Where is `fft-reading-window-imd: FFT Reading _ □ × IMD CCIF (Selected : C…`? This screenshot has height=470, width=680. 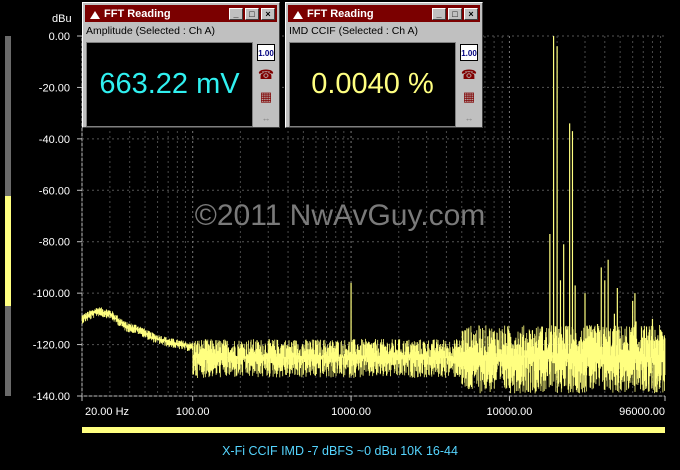 fft-reading-window-imd: FFT Reading _ □ × IMD CCIF (Selected : C… is located at coordinates (384, 65).